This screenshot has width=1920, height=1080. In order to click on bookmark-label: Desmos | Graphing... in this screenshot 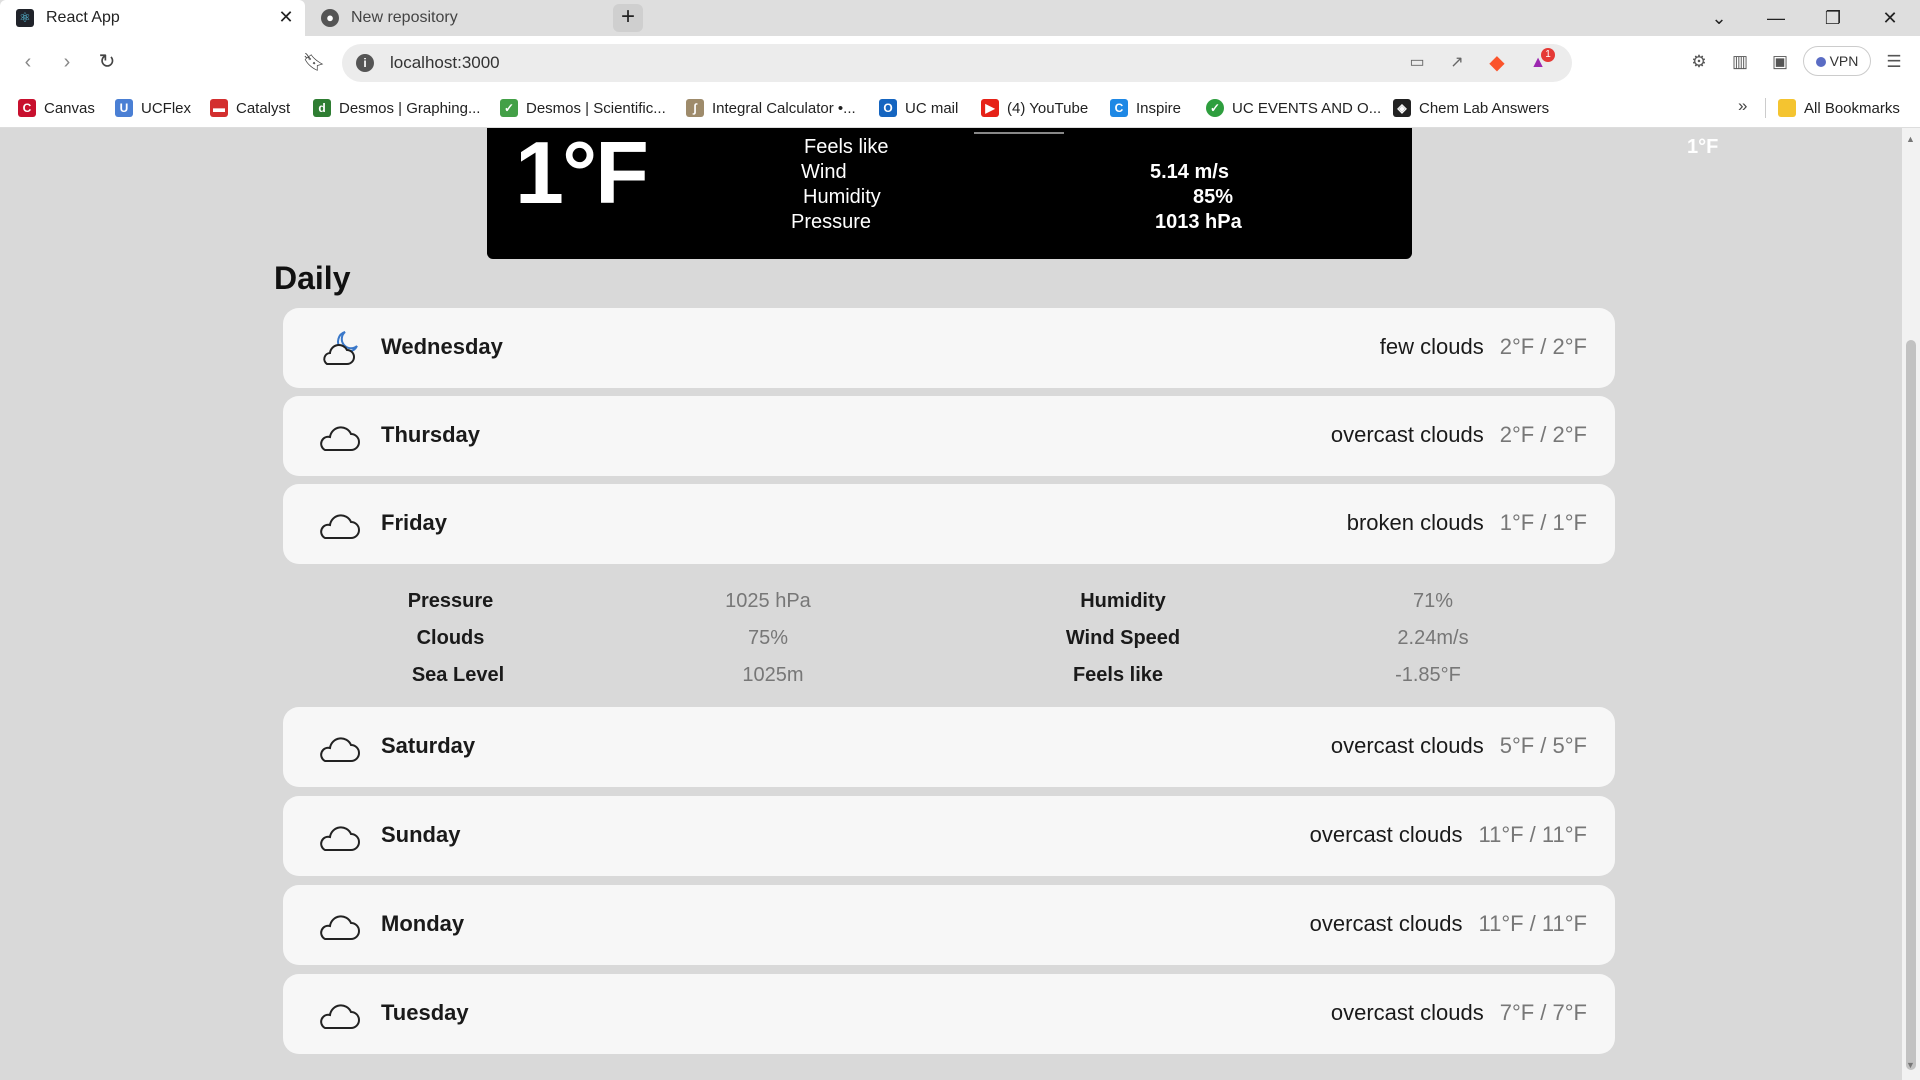, I will do `click(410, 108)`.